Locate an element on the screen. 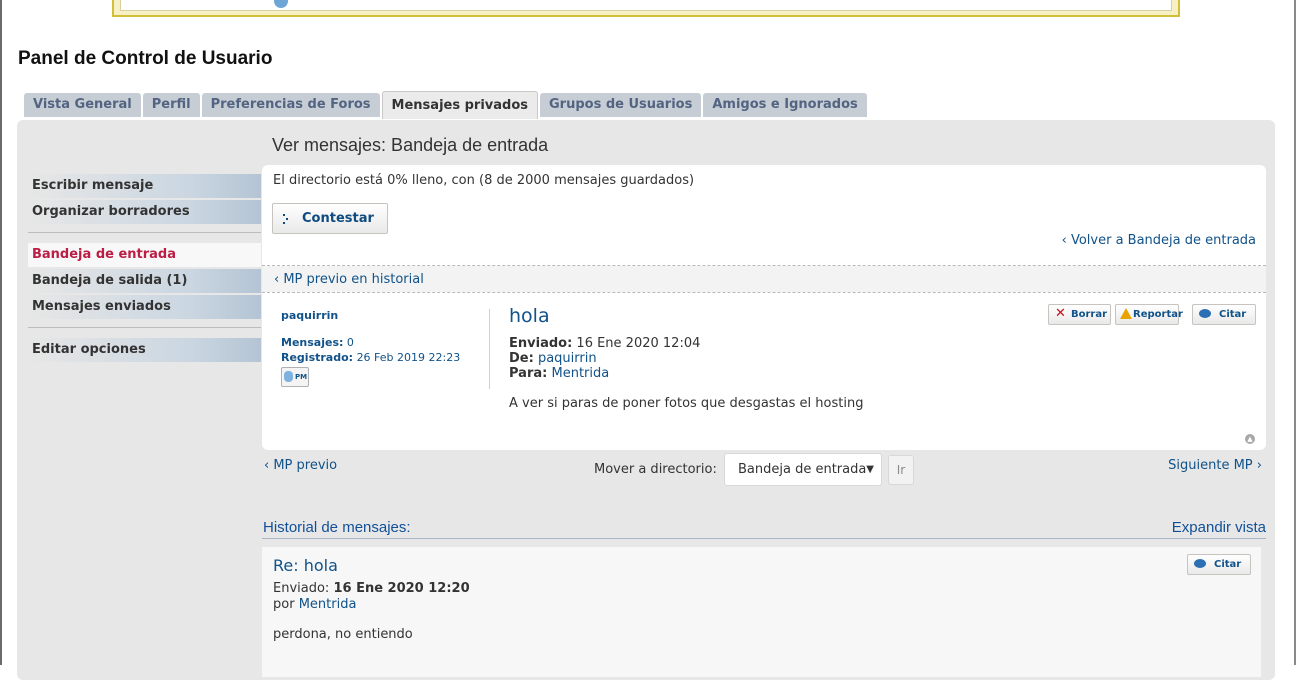 The image size is (1296, 680). author-posts-value: 0 is located at coordinates (350, 342).